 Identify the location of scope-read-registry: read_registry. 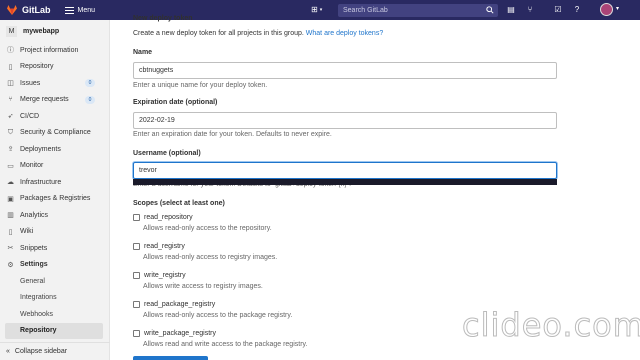
(159, 246).